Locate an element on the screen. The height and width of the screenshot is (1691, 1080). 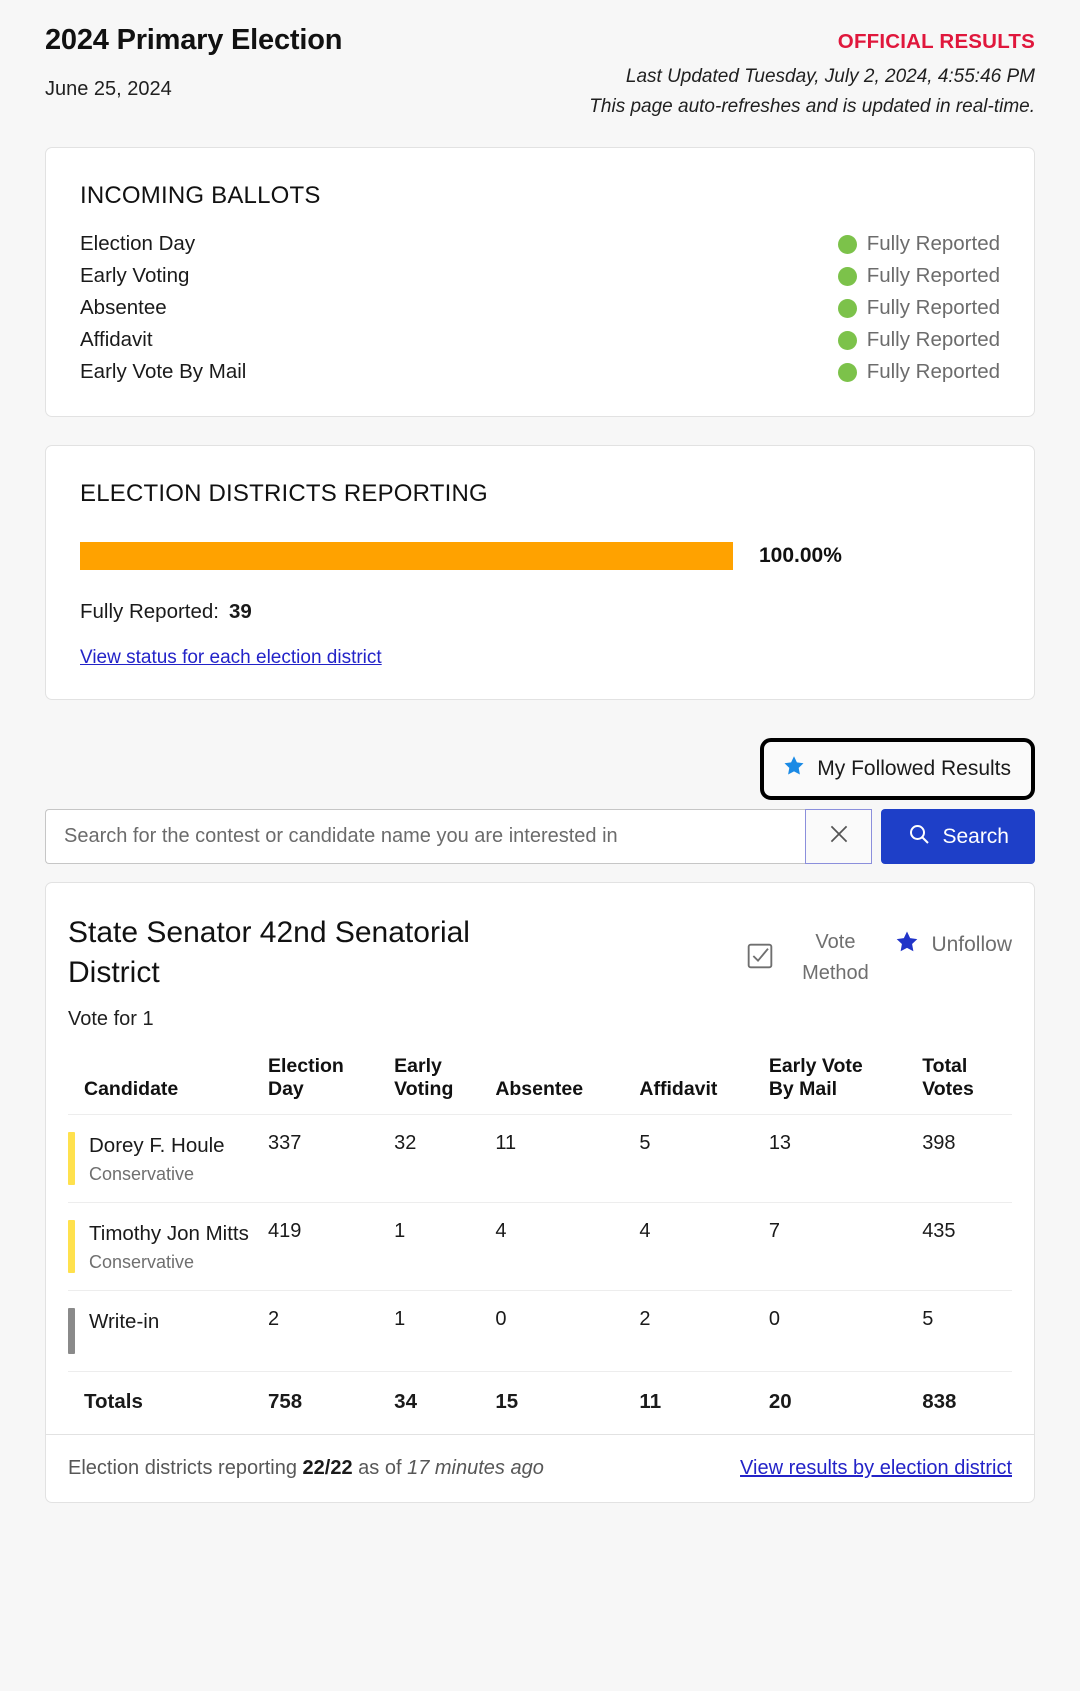
column-header: Early Voting is located at coordinates (424, 1078).